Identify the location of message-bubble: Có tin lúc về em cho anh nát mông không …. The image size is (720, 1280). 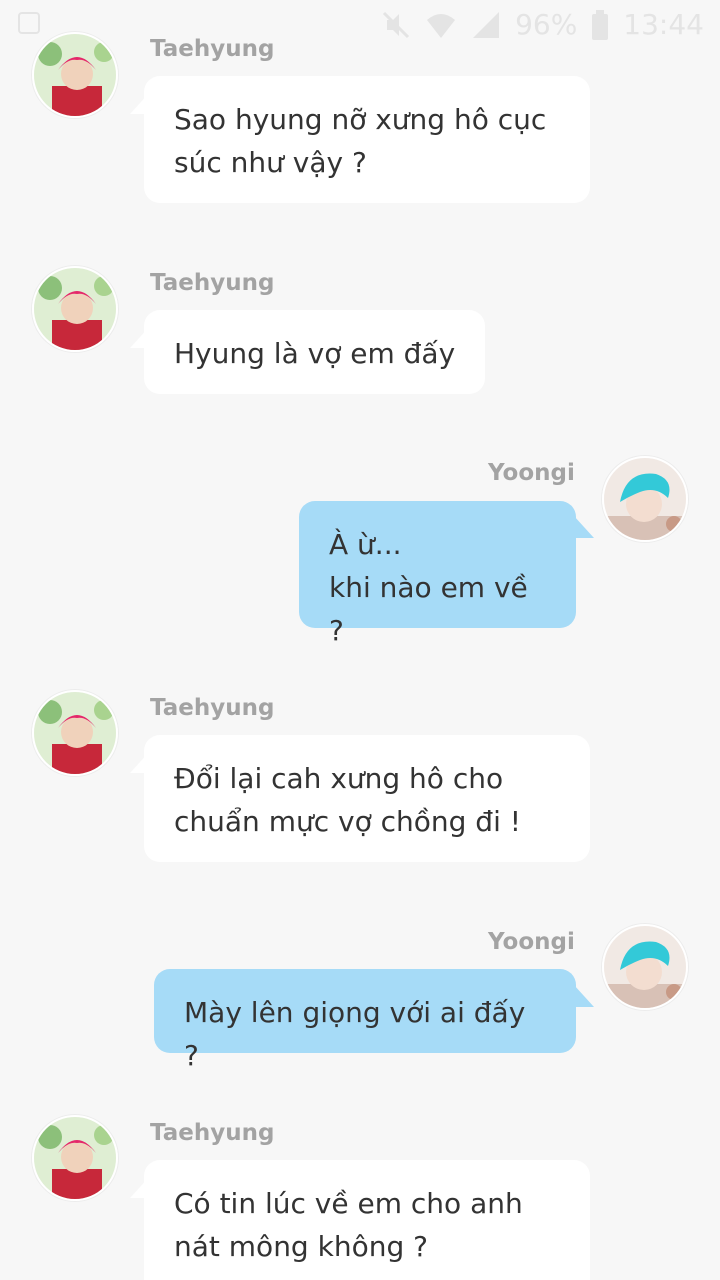
(367, 1220).